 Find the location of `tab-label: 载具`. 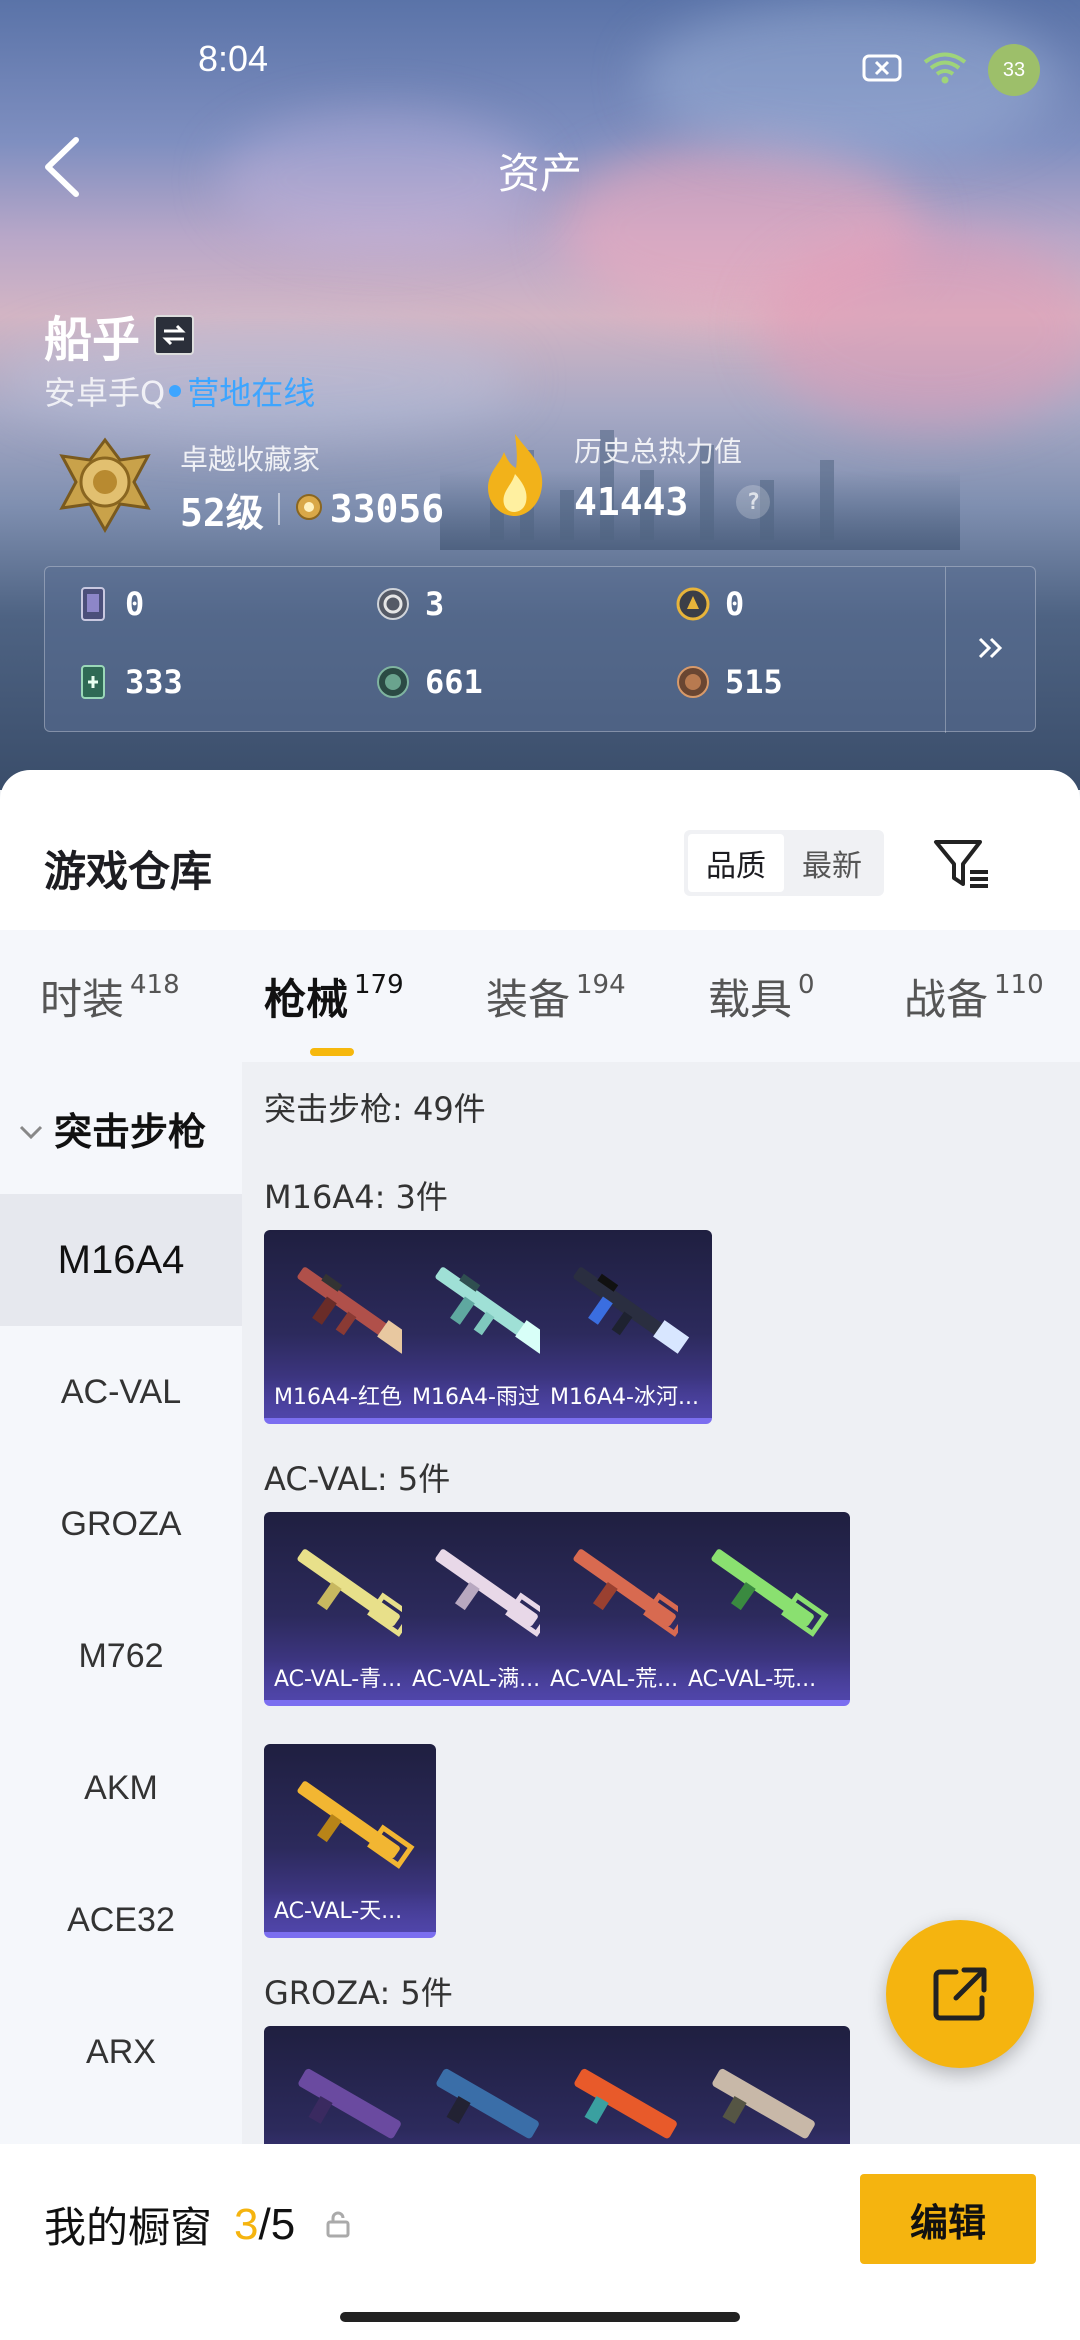

tab-label: 载具 is located at coordinates (750, 999).